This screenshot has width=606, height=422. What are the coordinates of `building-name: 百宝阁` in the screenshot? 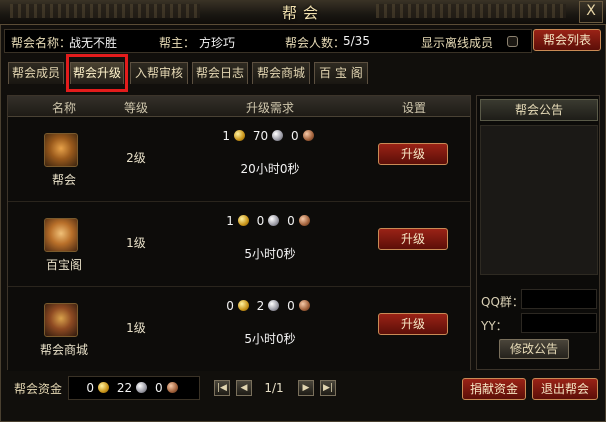 It's located at (63, 265).